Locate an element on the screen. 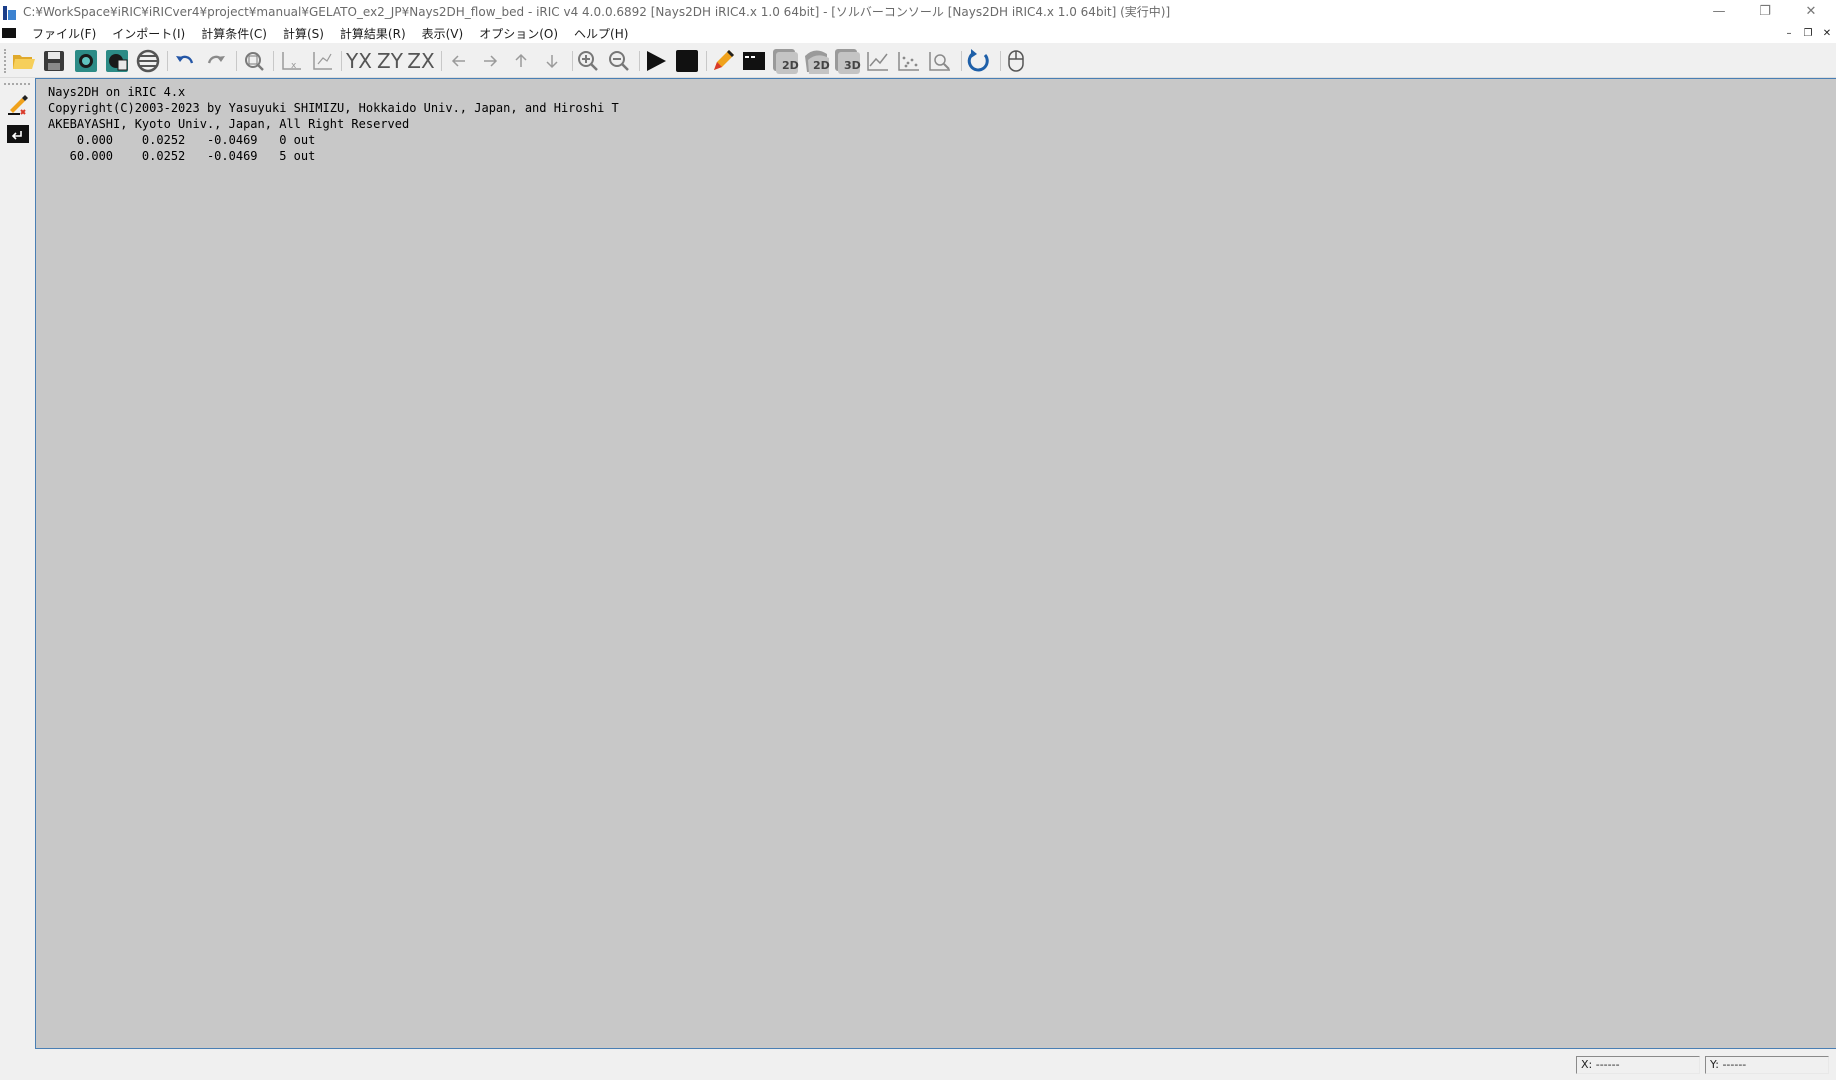 The height and width of the screenshot is (1080, 1836). line-graph-icon is located at coordinates (877, 61).